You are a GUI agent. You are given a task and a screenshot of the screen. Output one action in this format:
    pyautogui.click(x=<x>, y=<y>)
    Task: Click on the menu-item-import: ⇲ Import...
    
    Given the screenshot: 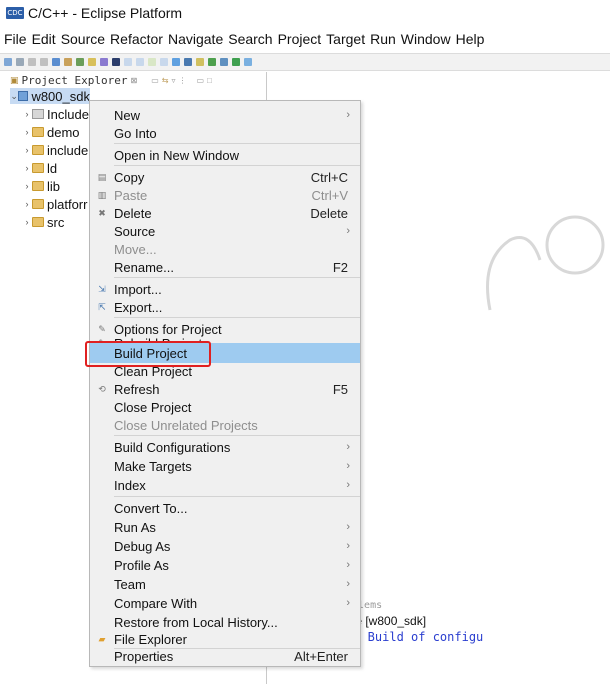 What is the action you would take?
    pyautogui.click(x=225, y=289)
    